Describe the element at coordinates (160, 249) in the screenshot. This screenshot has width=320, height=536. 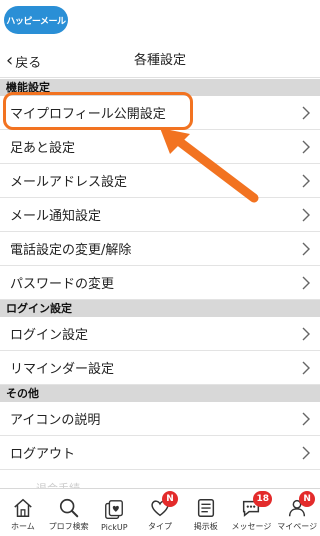
I see `settings-item-phone: 電話設定の変更/解除` at that location.